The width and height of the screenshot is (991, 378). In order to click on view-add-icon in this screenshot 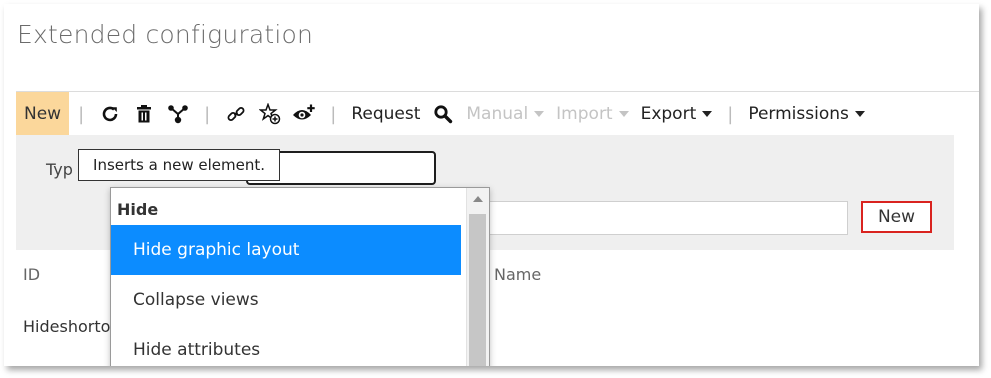, I will do `click(304, 114)`.